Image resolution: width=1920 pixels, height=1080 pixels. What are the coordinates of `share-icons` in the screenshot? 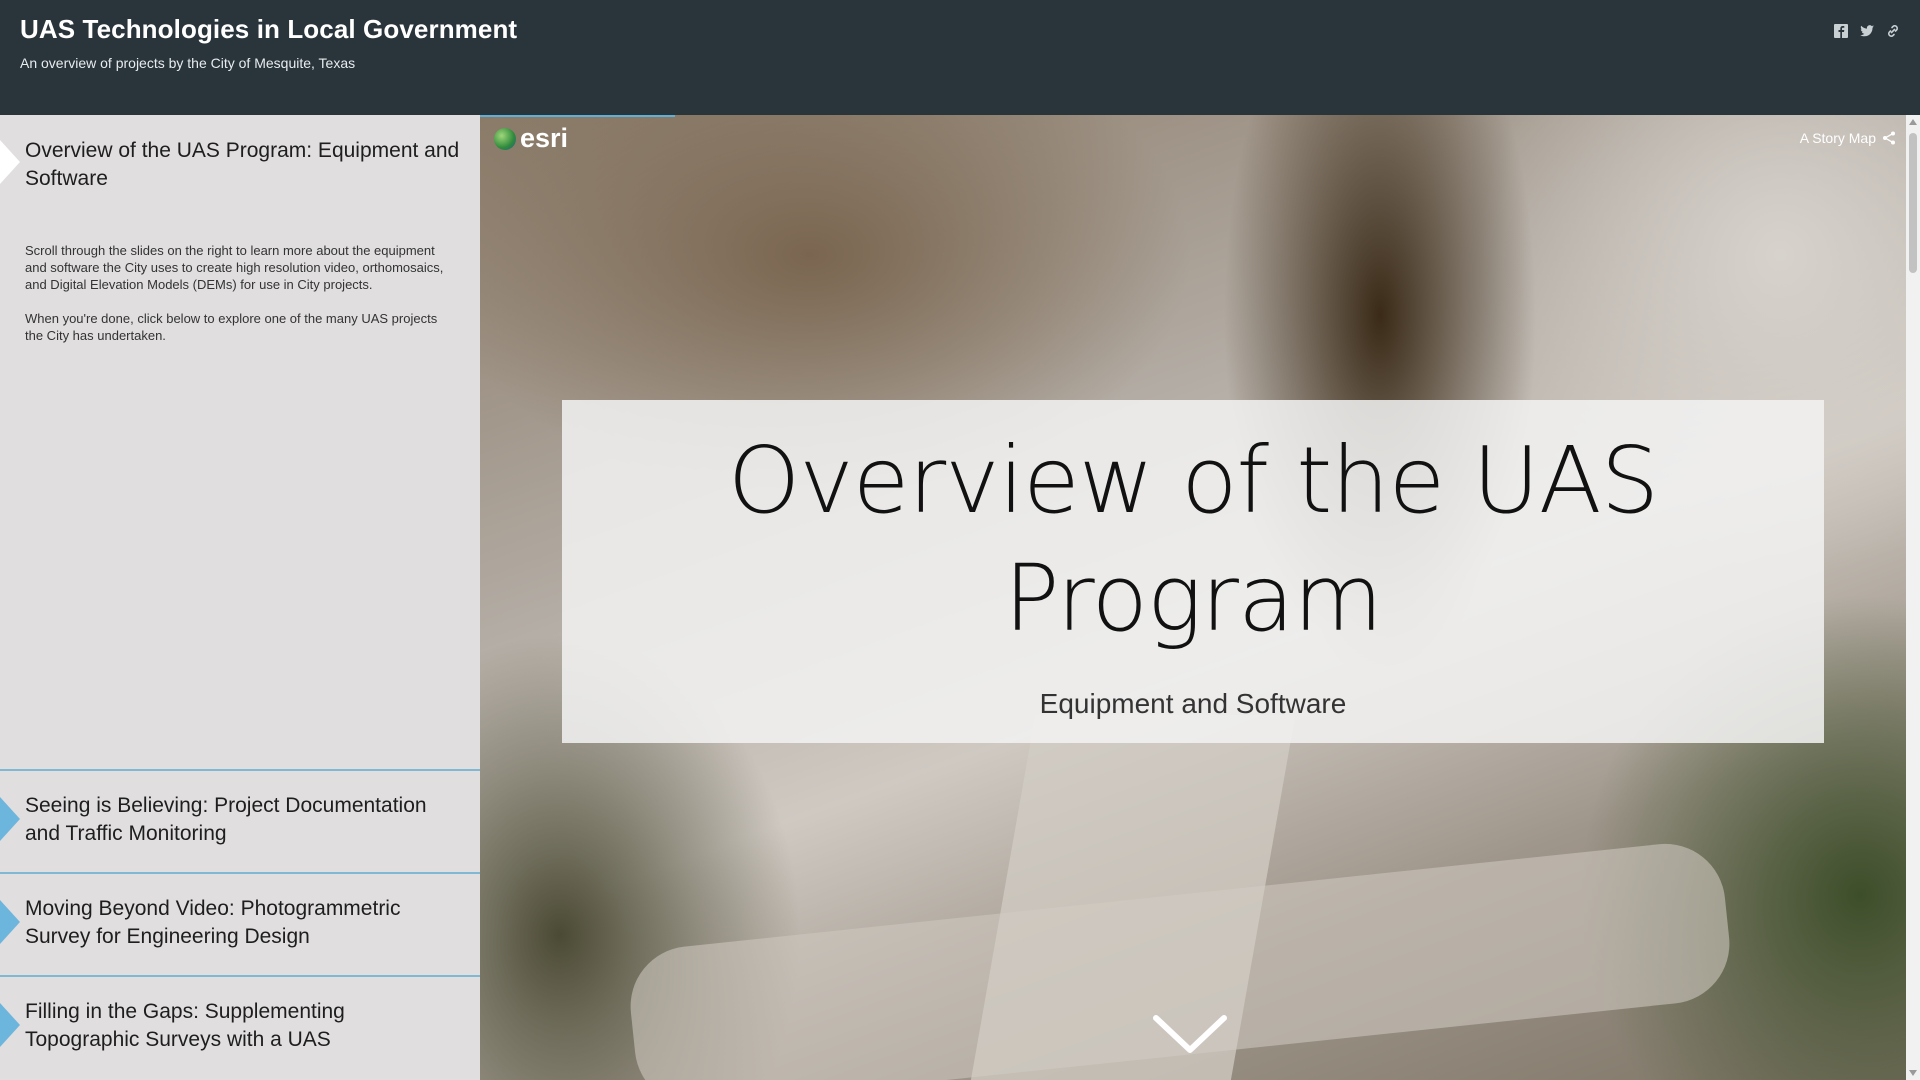 It's located at (1867, 31).